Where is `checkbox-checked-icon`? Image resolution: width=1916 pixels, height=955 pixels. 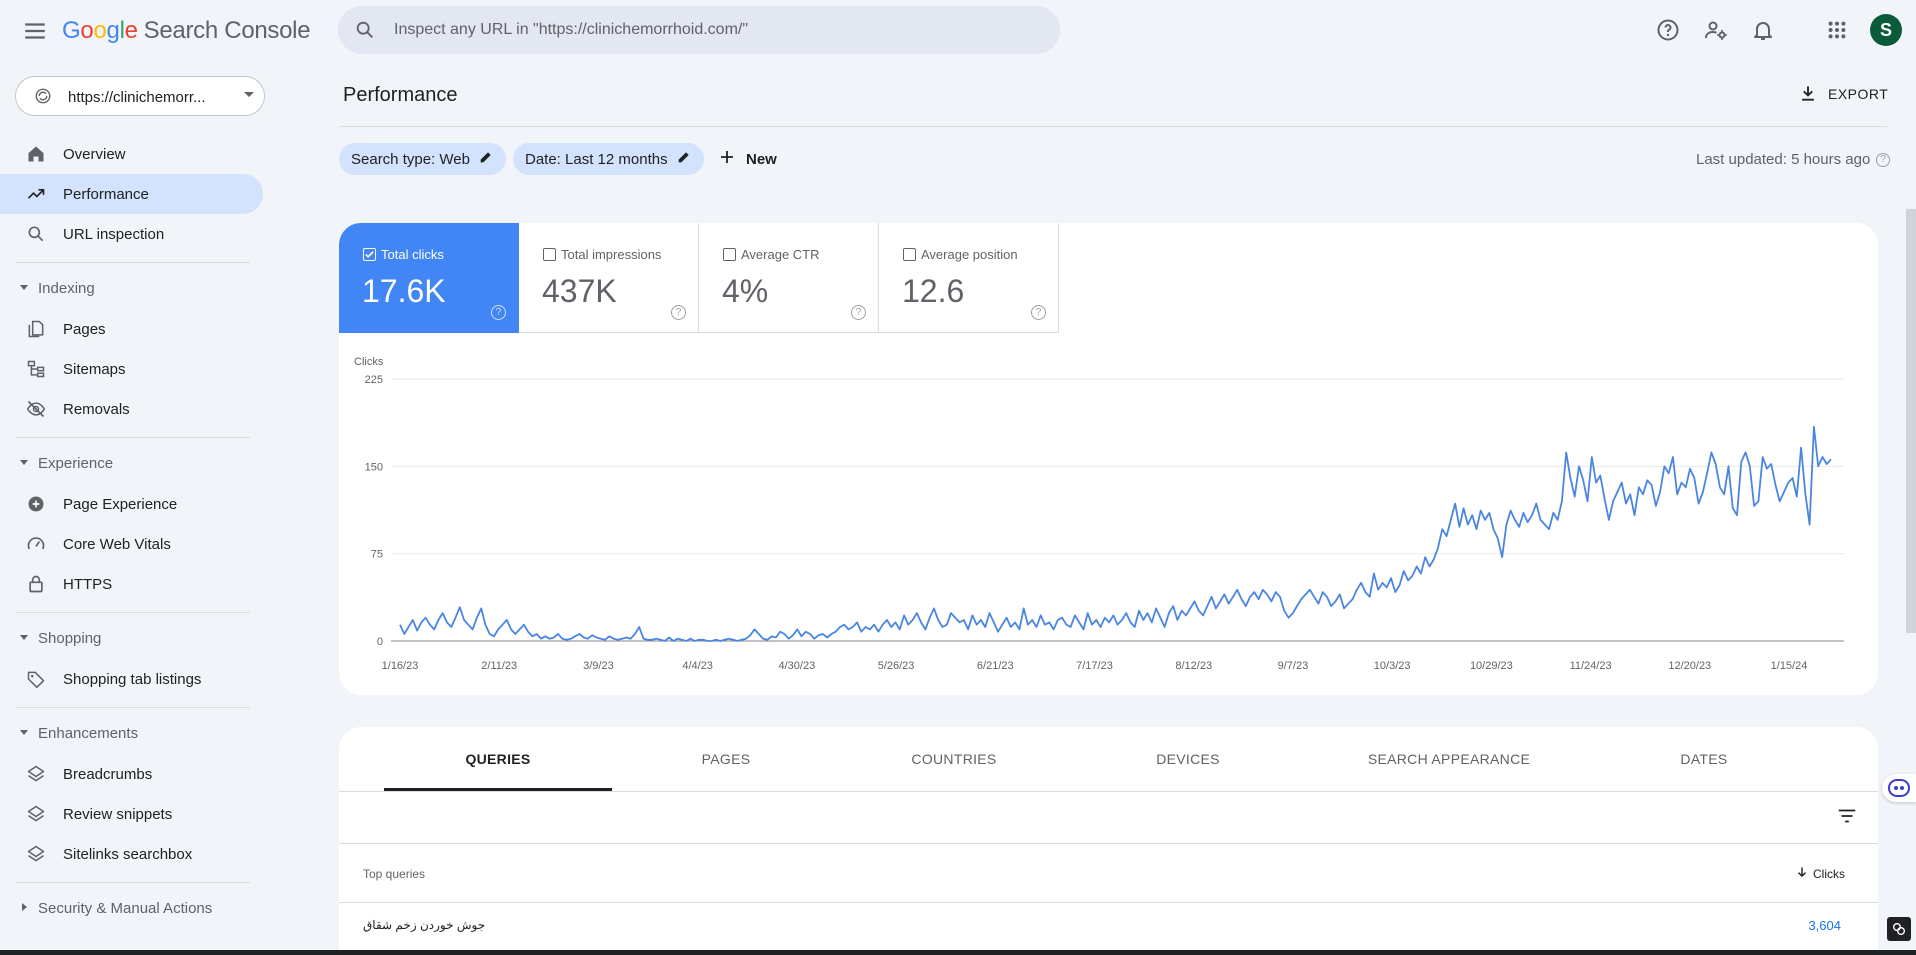
checkbox-checked-icon is located at coordinates (369, 254).